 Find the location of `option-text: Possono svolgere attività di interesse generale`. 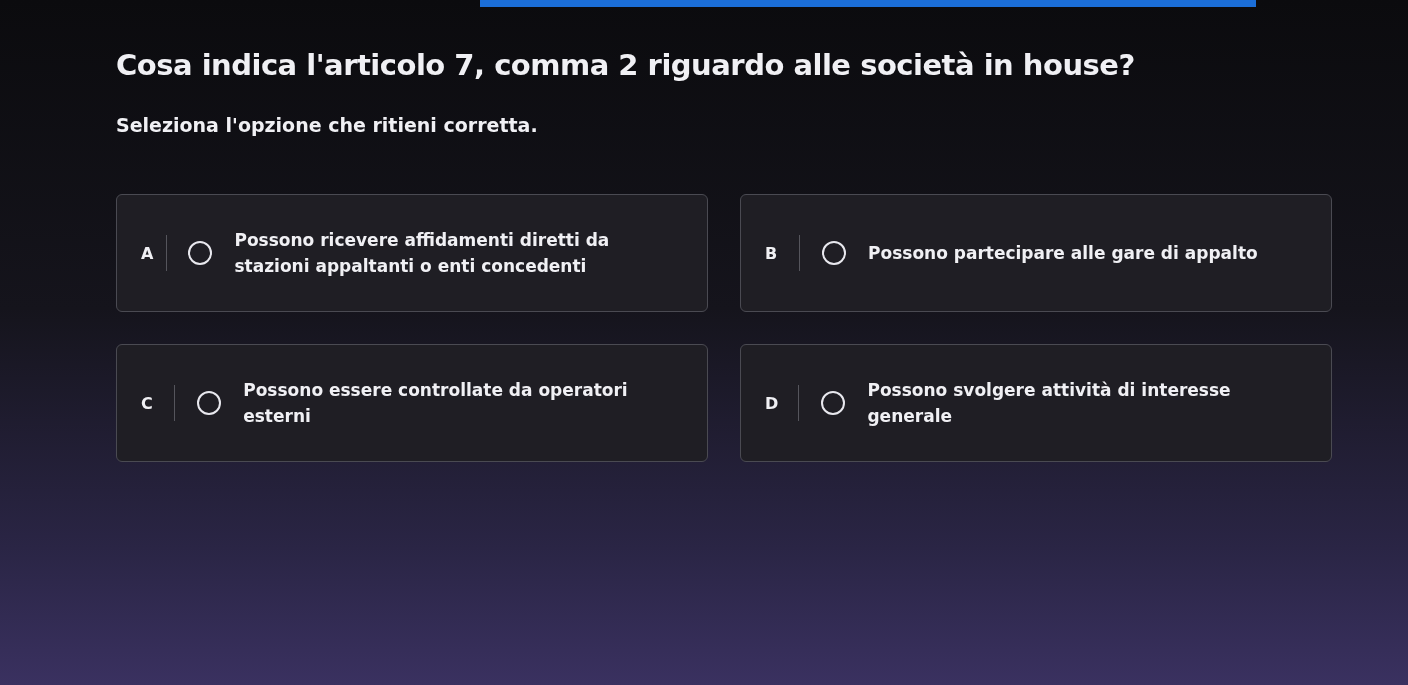

option-text: Possono svolgere attività di interesse generale is located at coordinates (1049, 403).